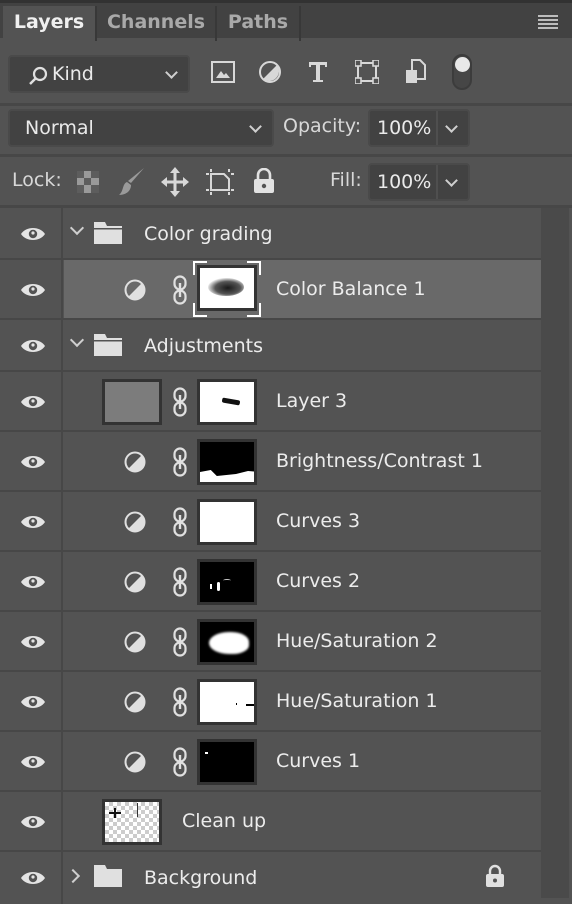  I want to click on adjustment-filter-icon, so click(270, 72).